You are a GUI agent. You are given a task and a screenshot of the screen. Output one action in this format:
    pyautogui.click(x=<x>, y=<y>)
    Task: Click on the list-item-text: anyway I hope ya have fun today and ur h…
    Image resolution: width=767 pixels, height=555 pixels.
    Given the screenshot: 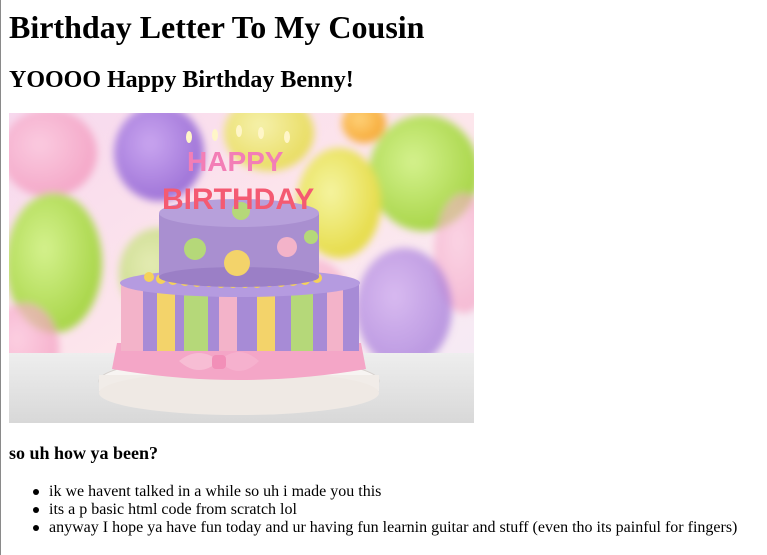 What is the action you would take?
    pyautogui.click(x=393, y=527)
    